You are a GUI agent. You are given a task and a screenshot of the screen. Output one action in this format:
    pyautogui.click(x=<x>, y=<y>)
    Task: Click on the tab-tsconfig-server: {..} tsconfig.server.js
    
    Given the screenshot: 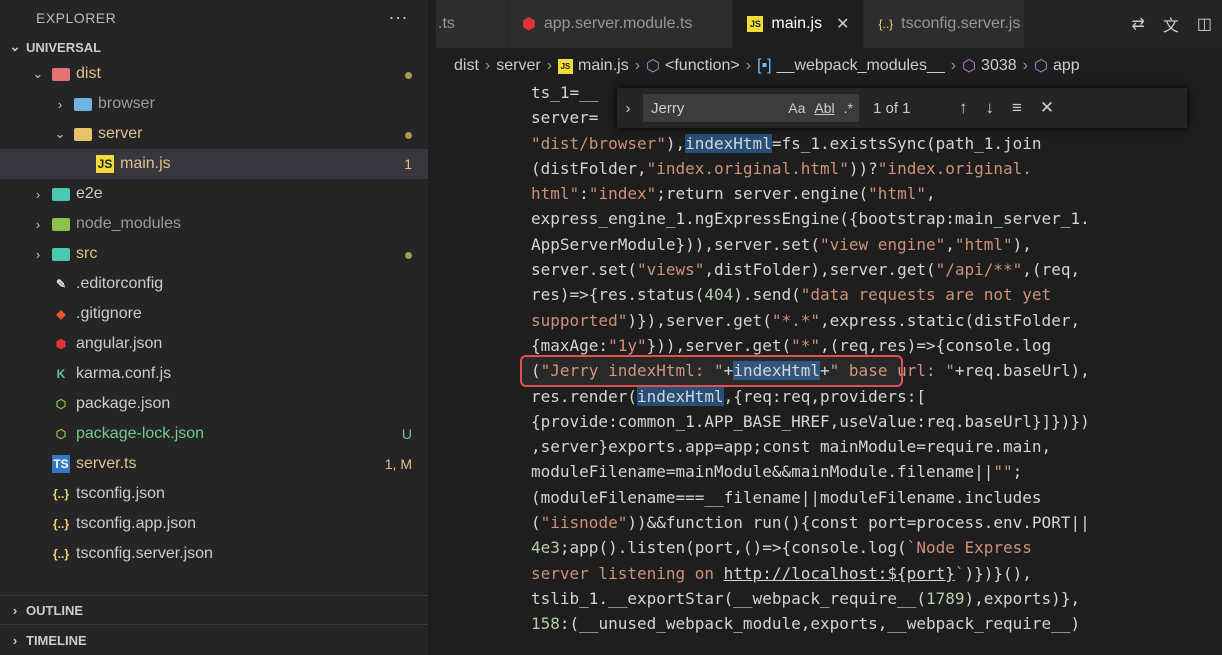 What is the action you would take?
    pyautogui.click(x=945, y=24)
    